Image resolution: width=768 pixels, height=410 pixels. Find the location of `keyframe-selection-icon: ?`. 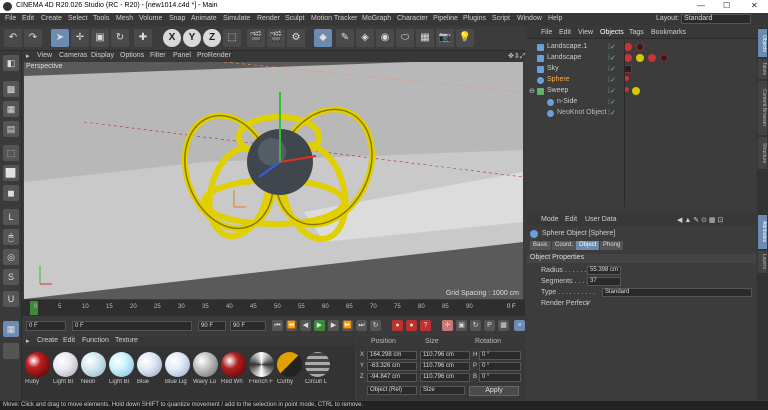

keyframe-selection-icon: ? is located at coordinates (425, 325).